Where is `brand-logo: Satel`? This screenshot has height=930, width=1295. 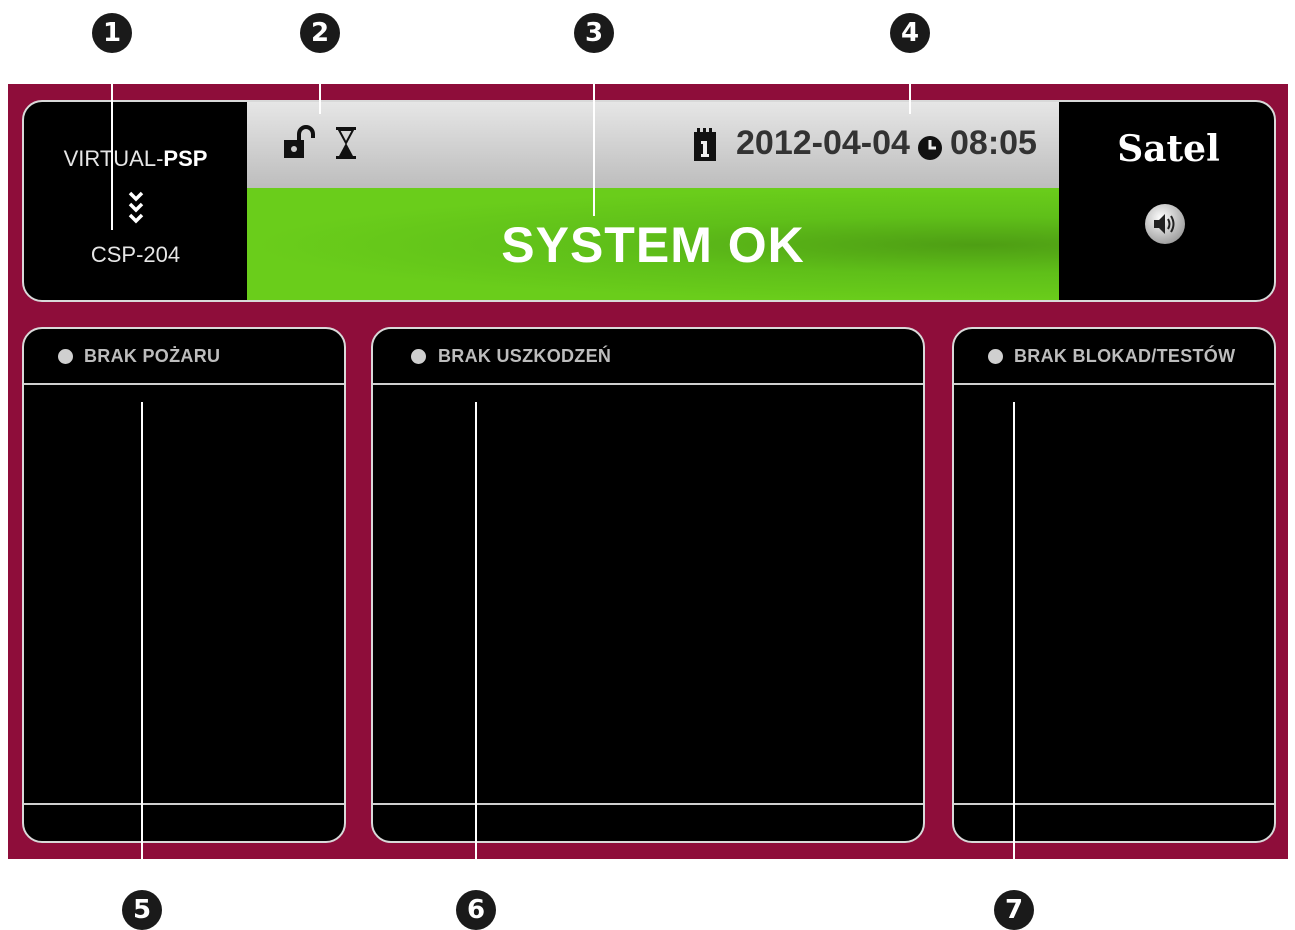
brand-logo: Satel is located at coordinates (1168, 149).